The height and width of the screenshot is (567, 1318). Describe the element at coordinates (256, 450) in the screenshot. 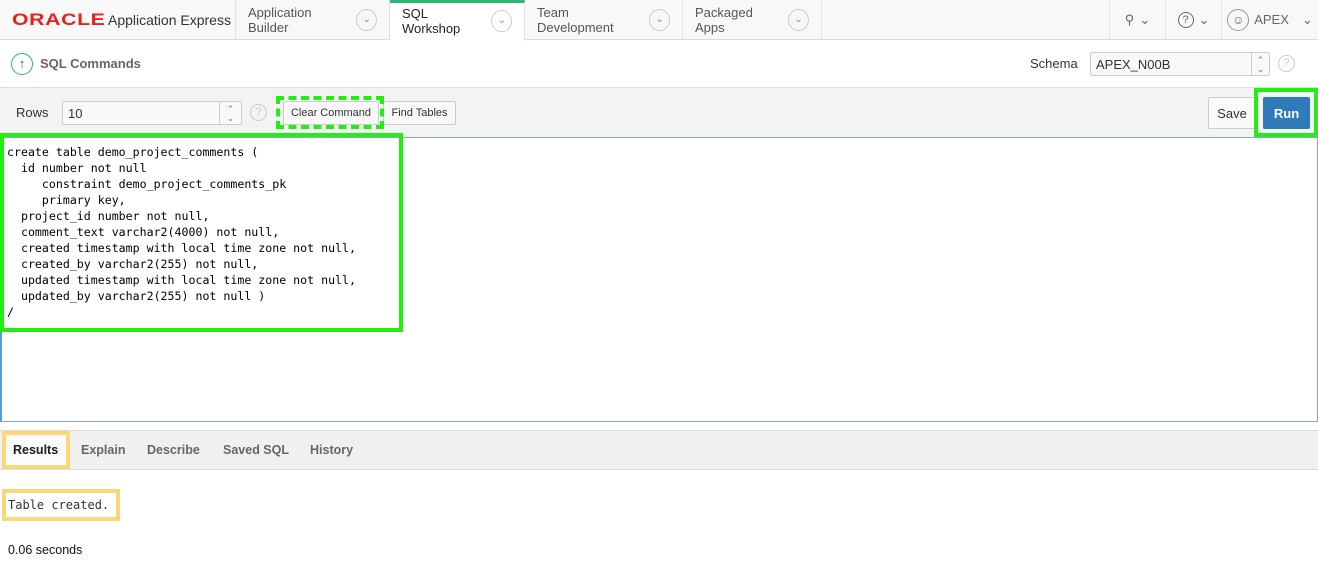

I see `tab-saved-sql: Saved SQL` at that location.